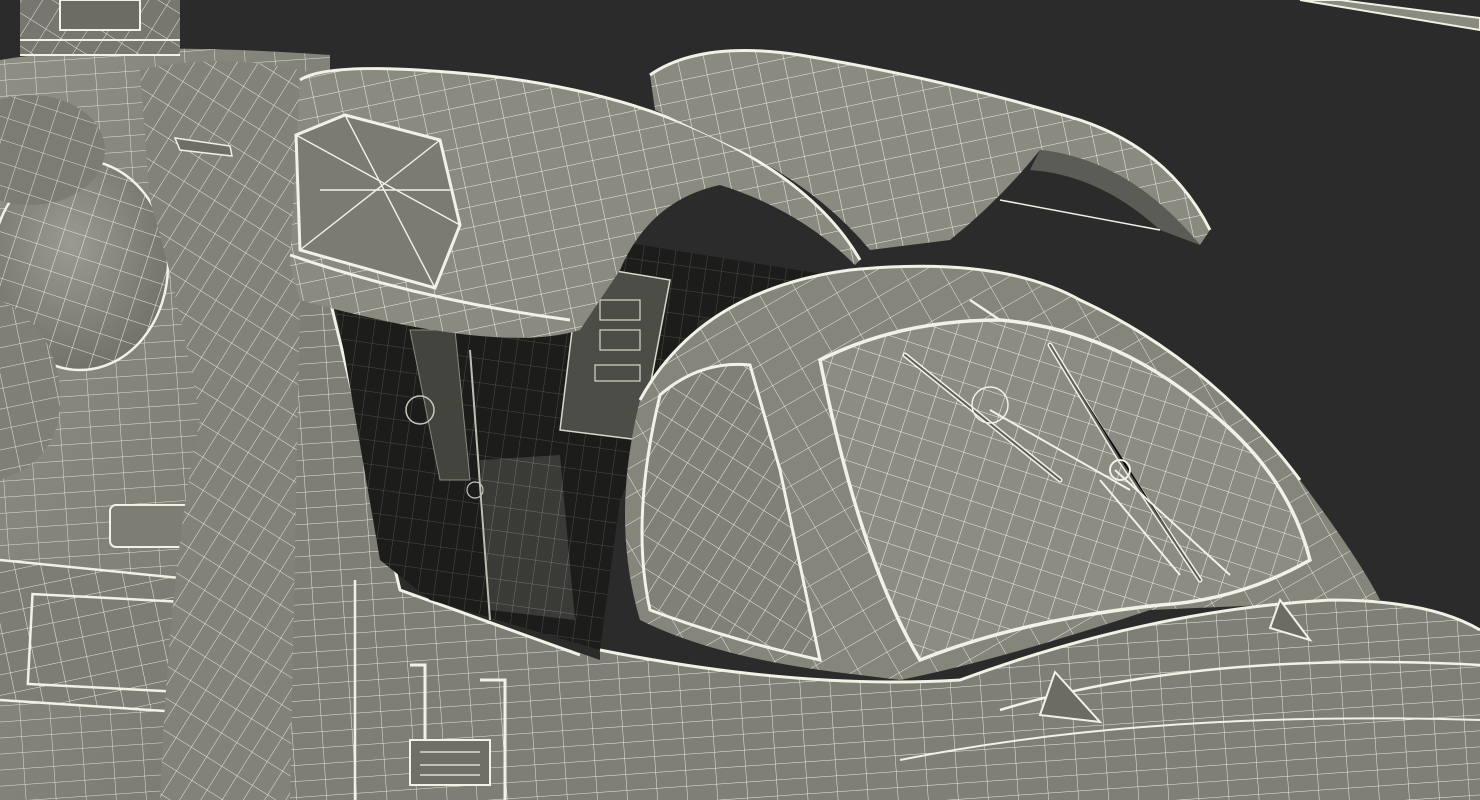 The image size is (1480, 800). What do you see at coordinates (1389, 16) in the screenshot?
I see `rotor-blade-edge` at bounding box center [1389, 16].